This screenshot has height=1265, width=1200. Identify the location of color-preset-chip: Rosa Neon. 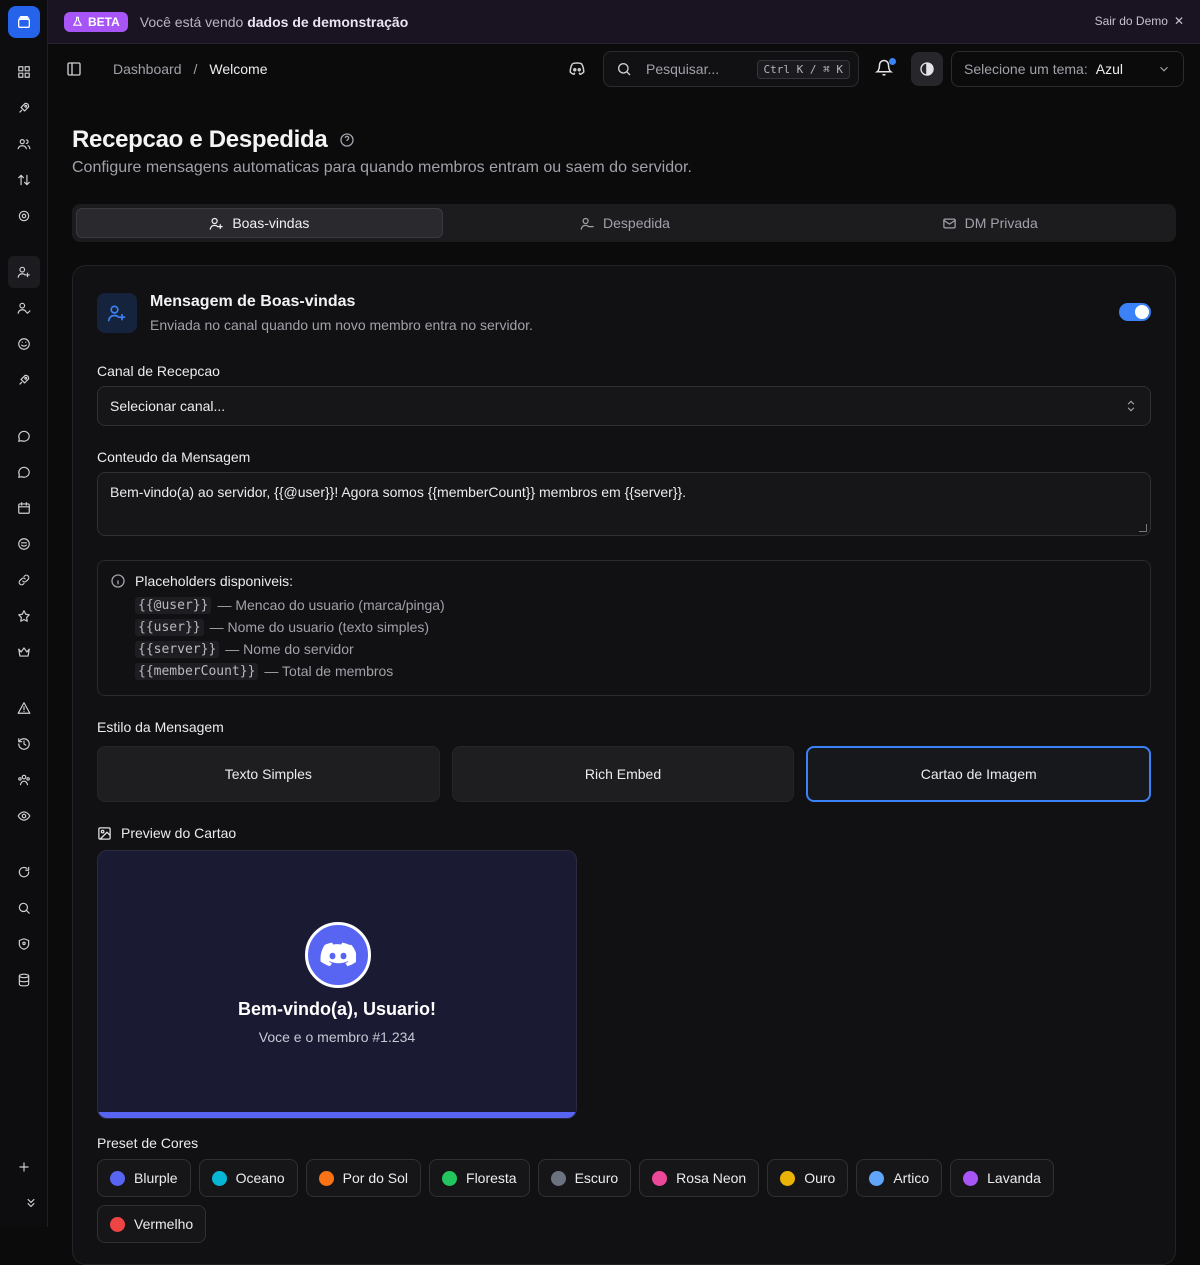
(699, 1178).